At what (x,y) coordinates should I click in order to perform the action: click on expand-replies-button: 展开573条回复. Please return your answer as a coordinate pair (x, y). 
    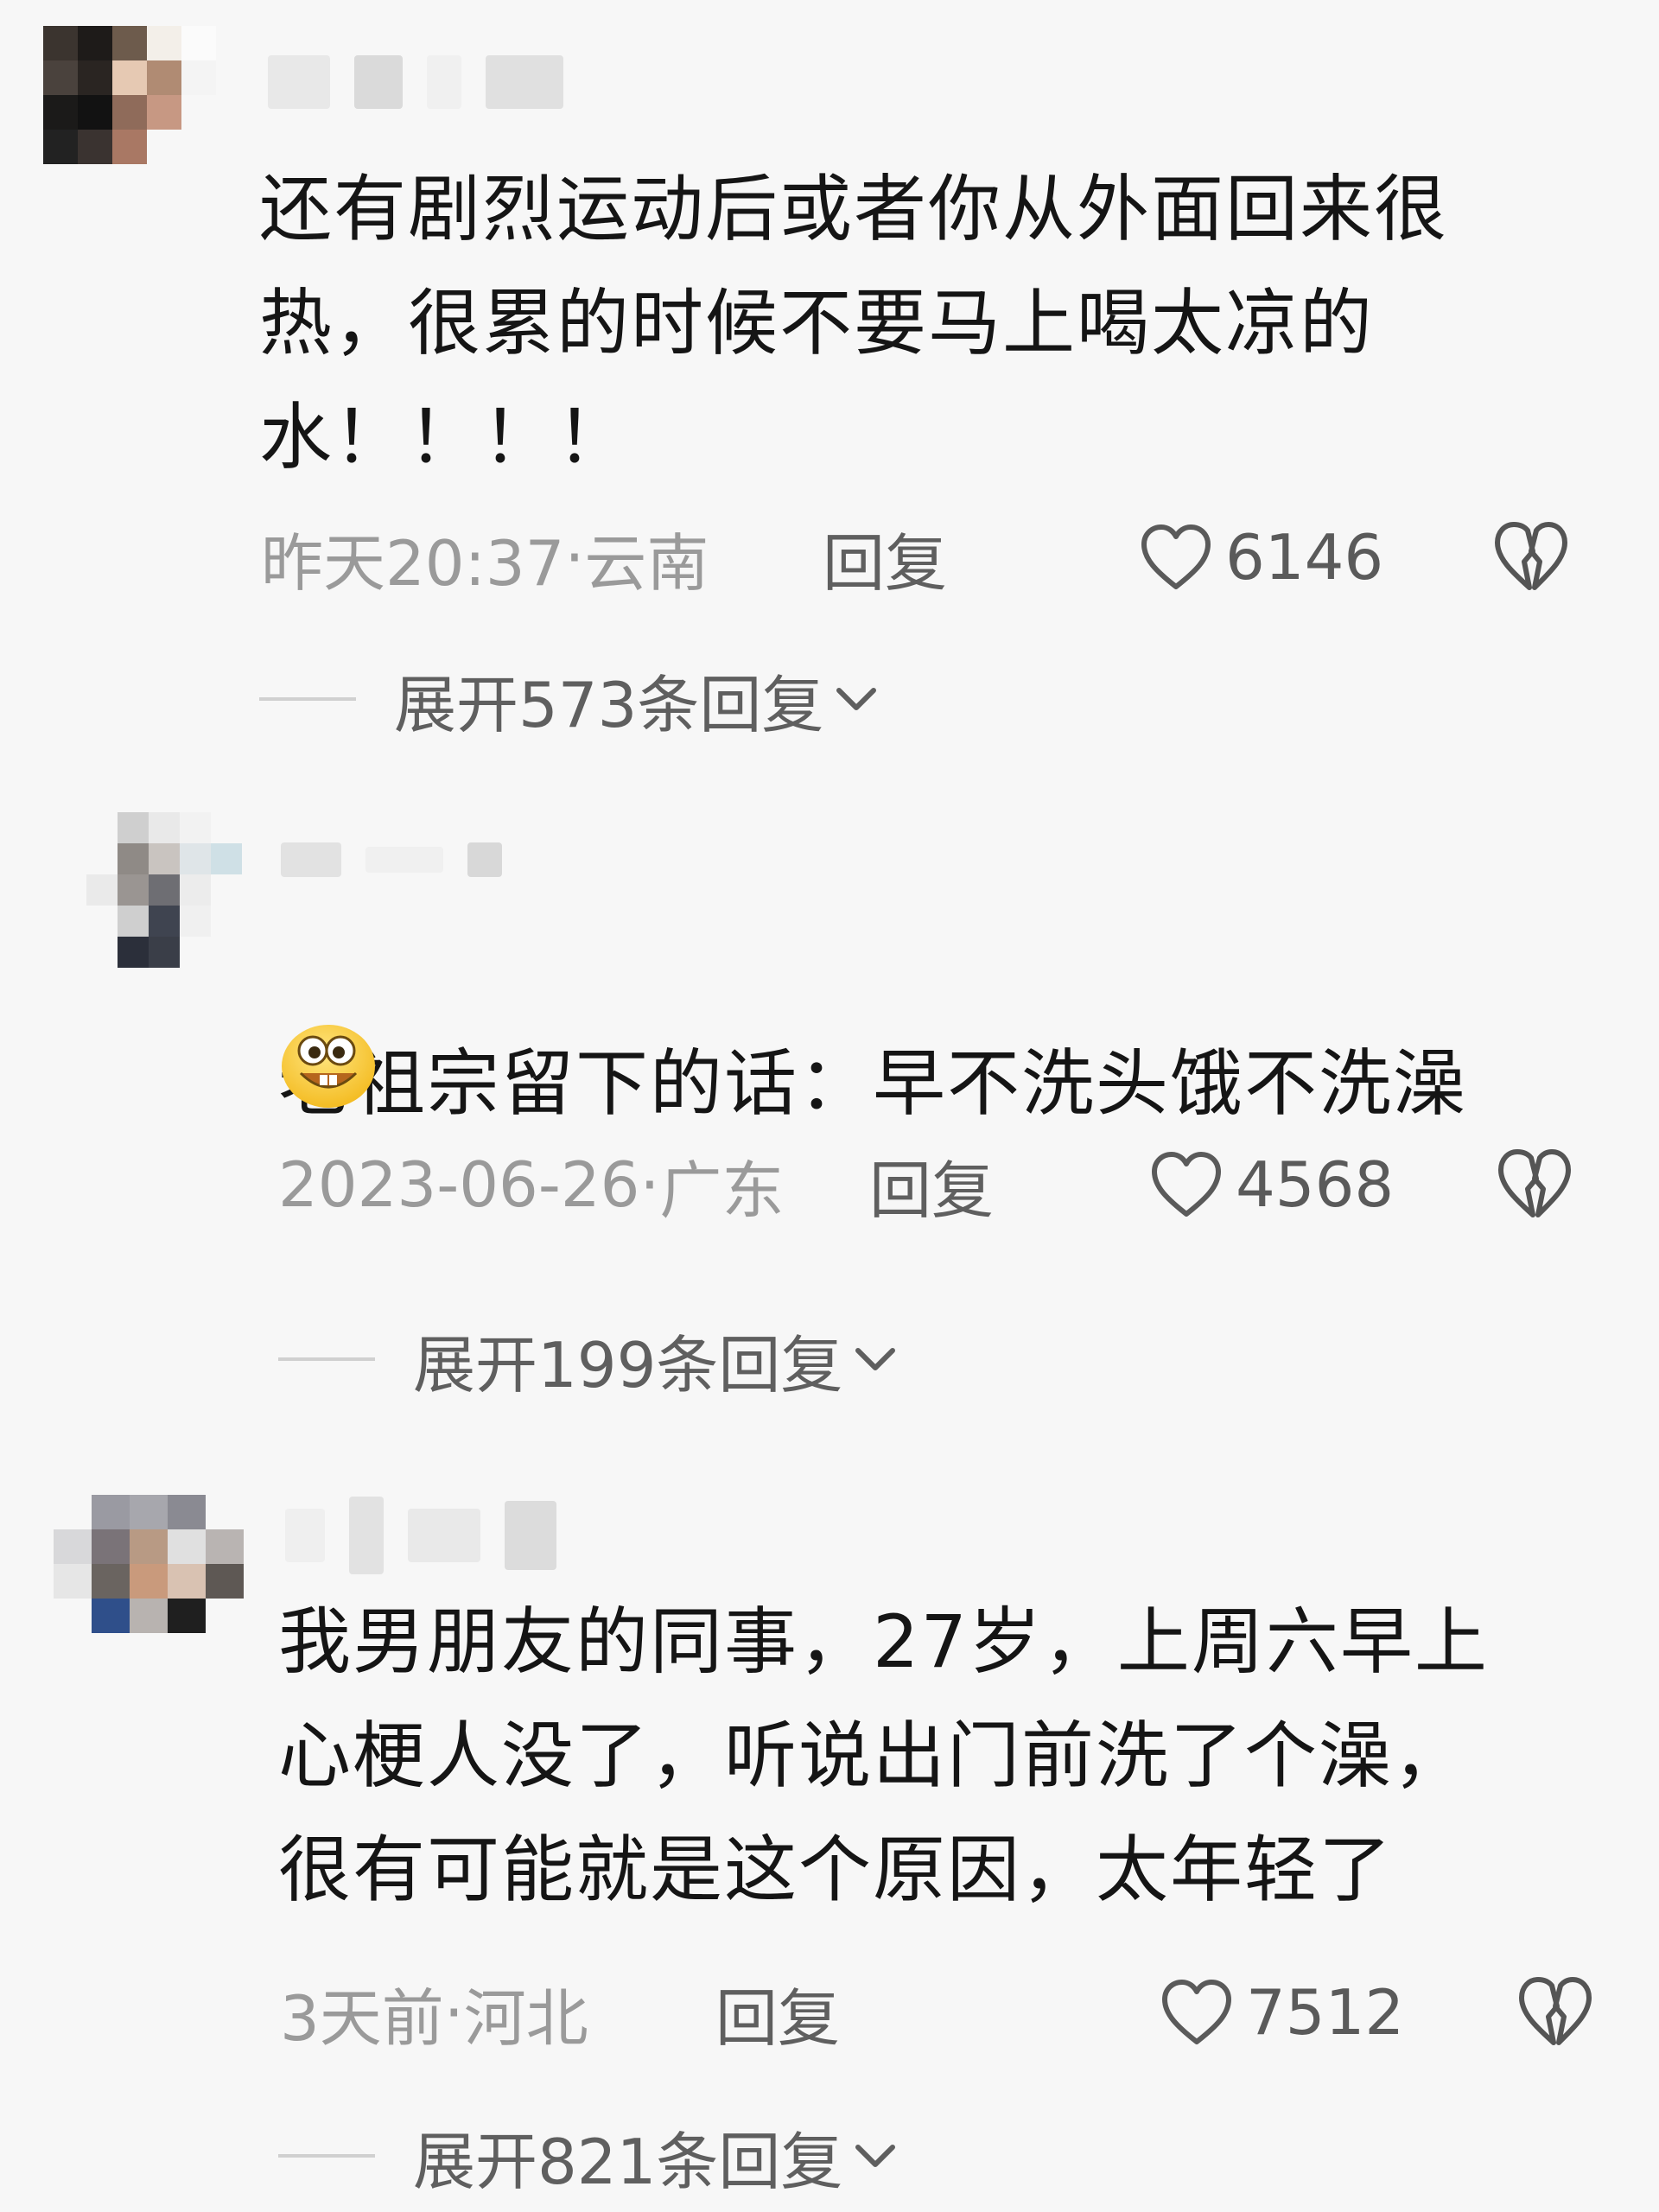
    Looking at the image, I should click on (569, 700).